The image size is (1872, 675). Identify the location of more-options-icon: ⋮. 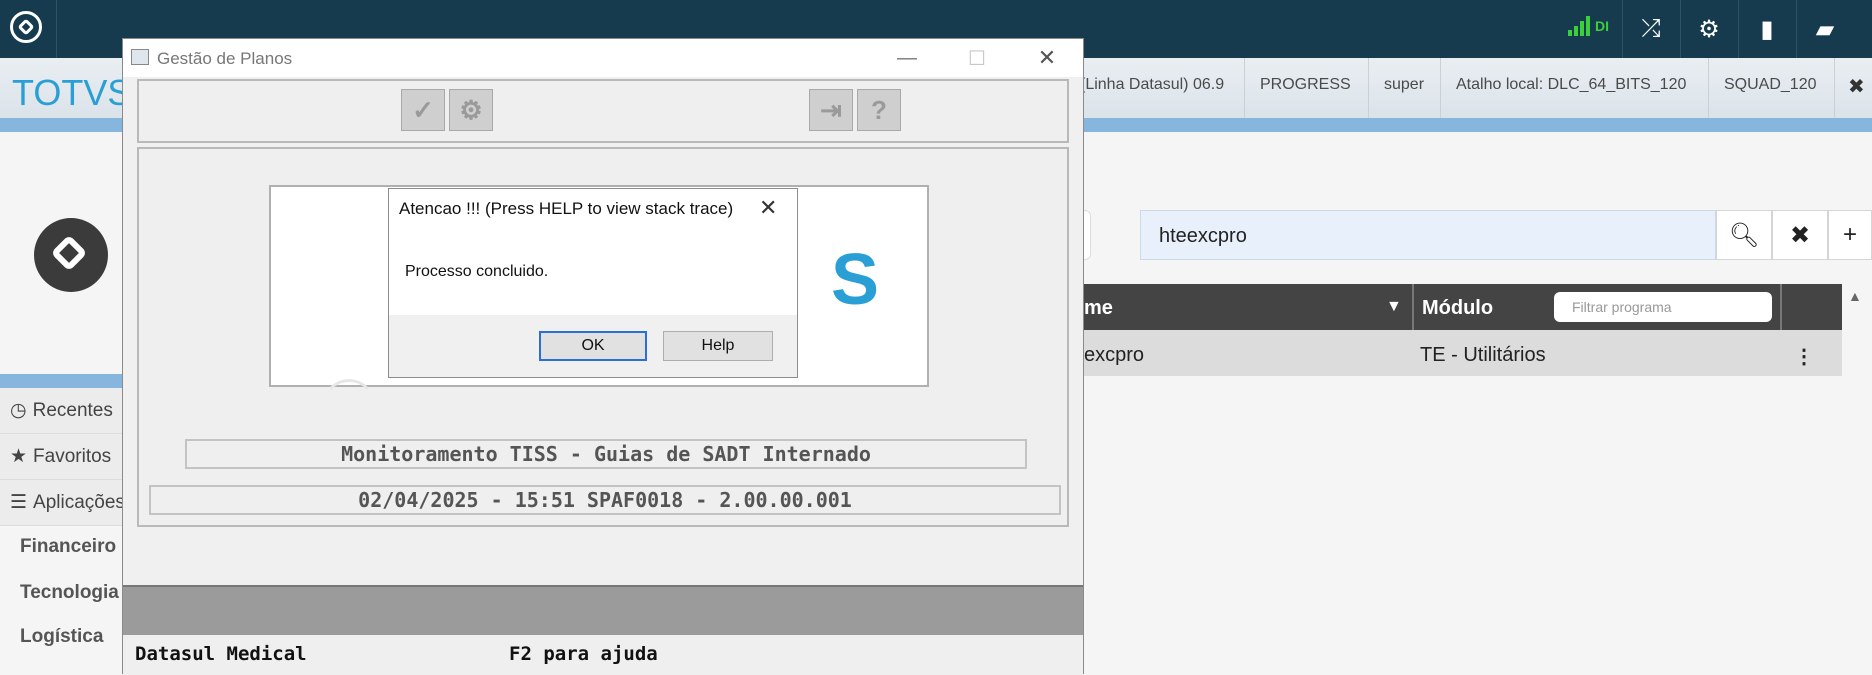
(1804, 356).